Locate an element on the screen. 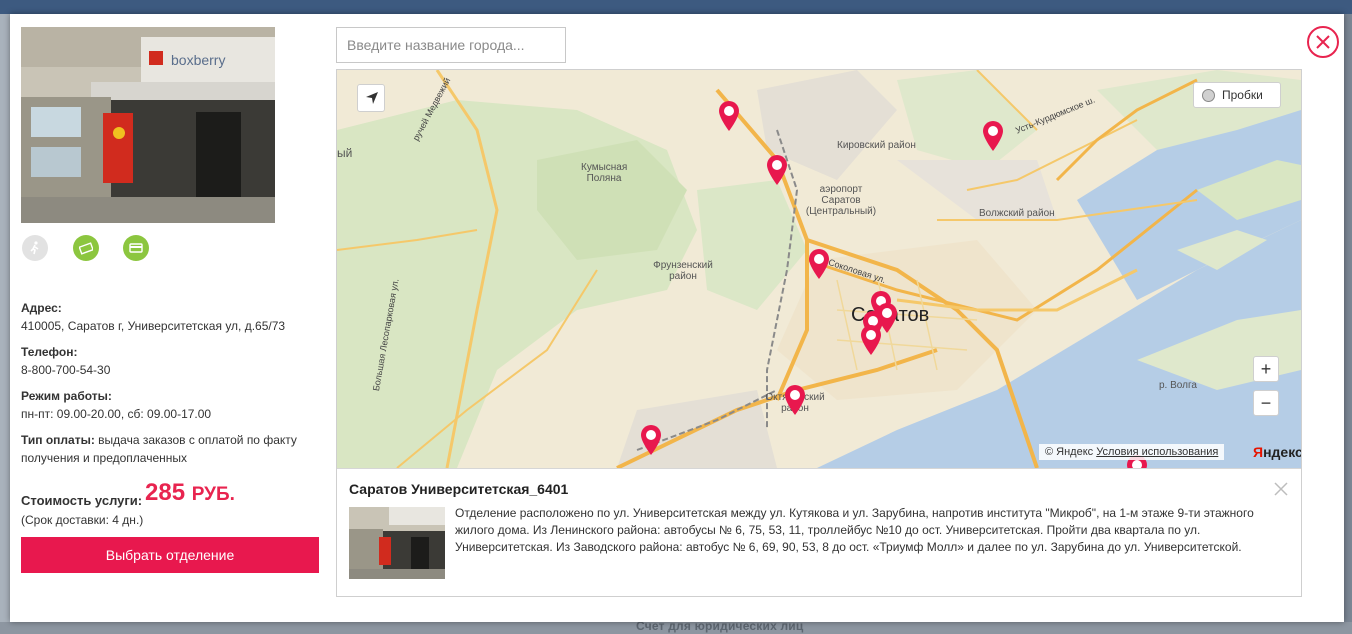 The image size is (1352, 634). service-cost: Стоимость услуги: 285 РУБ. is located at coordinates (171, 496).